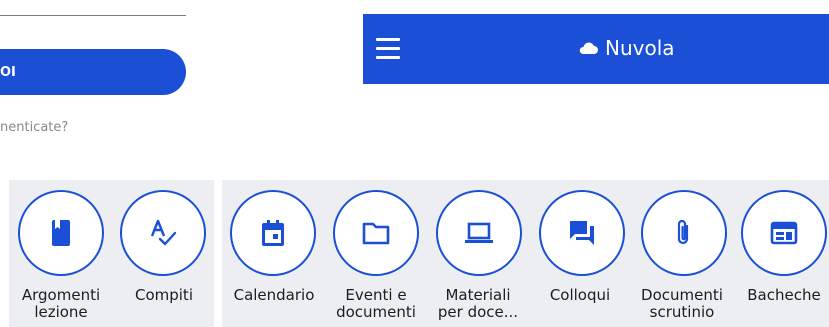 This screenshot has height=327, width=829. Describe the element at coordinates (580, 295) in the screenshot. I see `tile-label: Colloqui` at that location.